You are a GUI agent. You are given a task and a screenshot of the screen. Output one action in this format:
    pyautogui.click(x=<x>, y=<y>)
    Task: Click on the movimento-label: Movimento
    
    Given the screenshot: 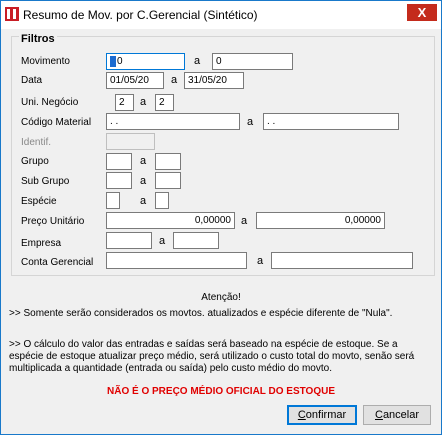 What is the action you would take?
    pyautogui.click(x=45, y=61)
    